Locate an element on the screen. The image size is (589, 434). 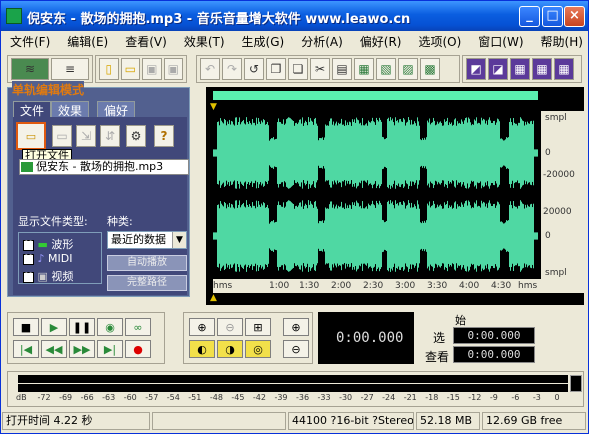
forward-icon: ▶▶ is located at coordinates (82, 349).